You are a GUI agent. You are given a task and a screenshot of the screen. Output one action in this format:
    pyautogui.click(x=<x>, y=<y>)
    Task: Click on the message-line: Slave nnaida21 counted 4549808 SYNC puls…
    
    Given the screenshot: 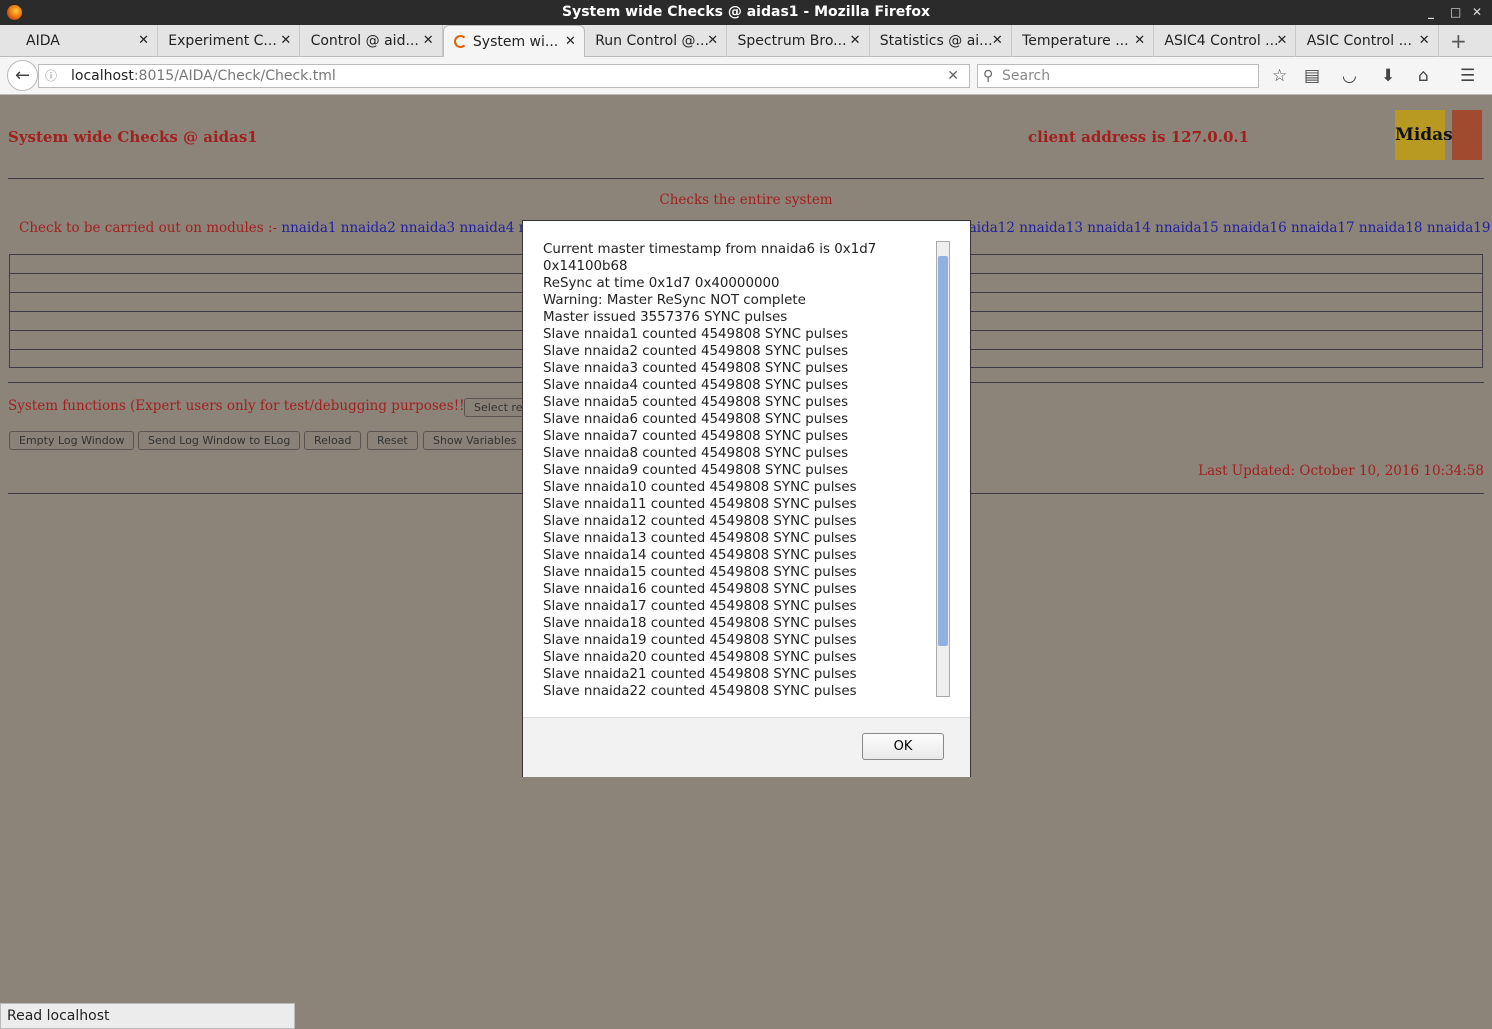 What is the action you would take?
    pyautogui.click(x=700, y=674)
    